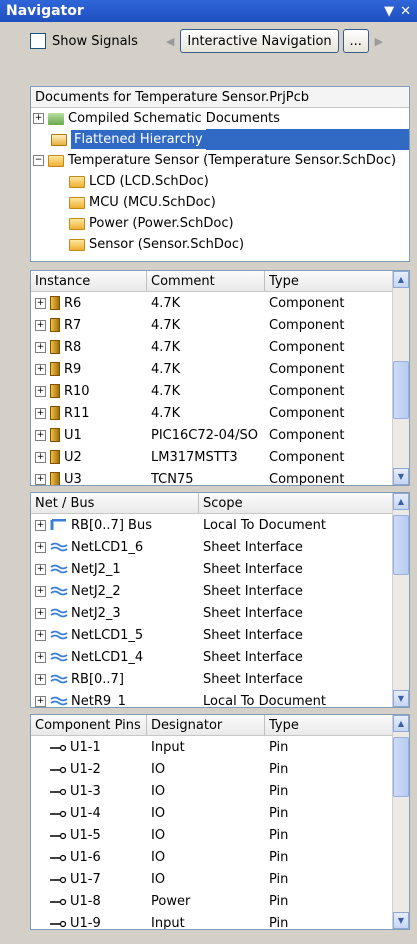 This screenshot has width=417, height=944. Describe the element at coordinates (220, 769) in the screenshot. I see `table-row: U1-2 IO Pin` at that location.